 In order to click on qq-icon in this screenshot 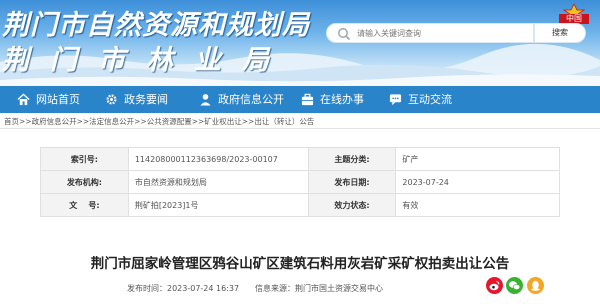, I will do `click(535, 285)`.